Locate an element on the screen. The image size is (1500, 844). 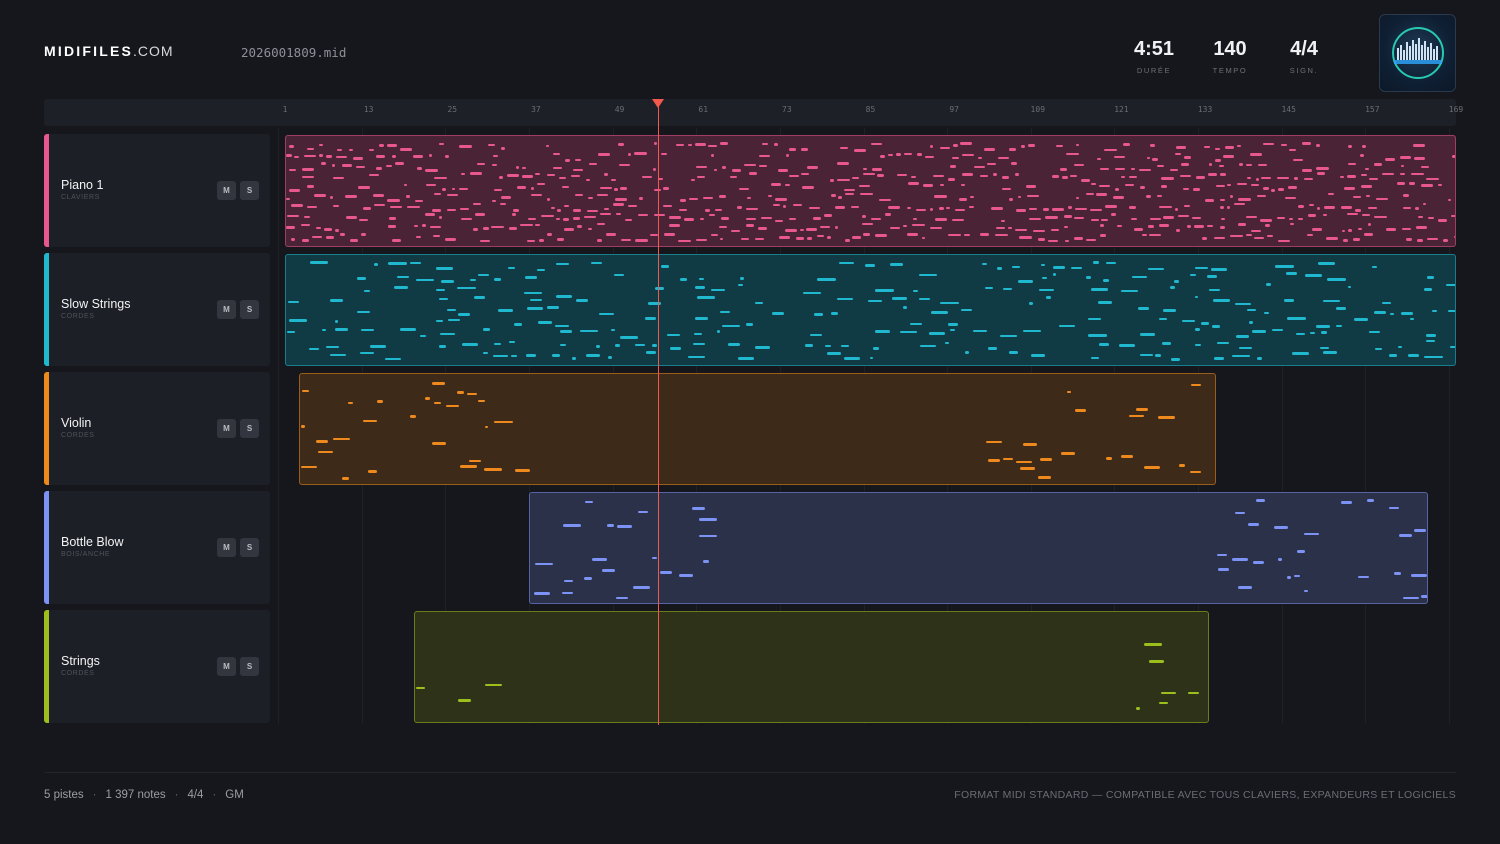
track-header: Slow Strings CORDES M S is located at coordinates (157, 309).